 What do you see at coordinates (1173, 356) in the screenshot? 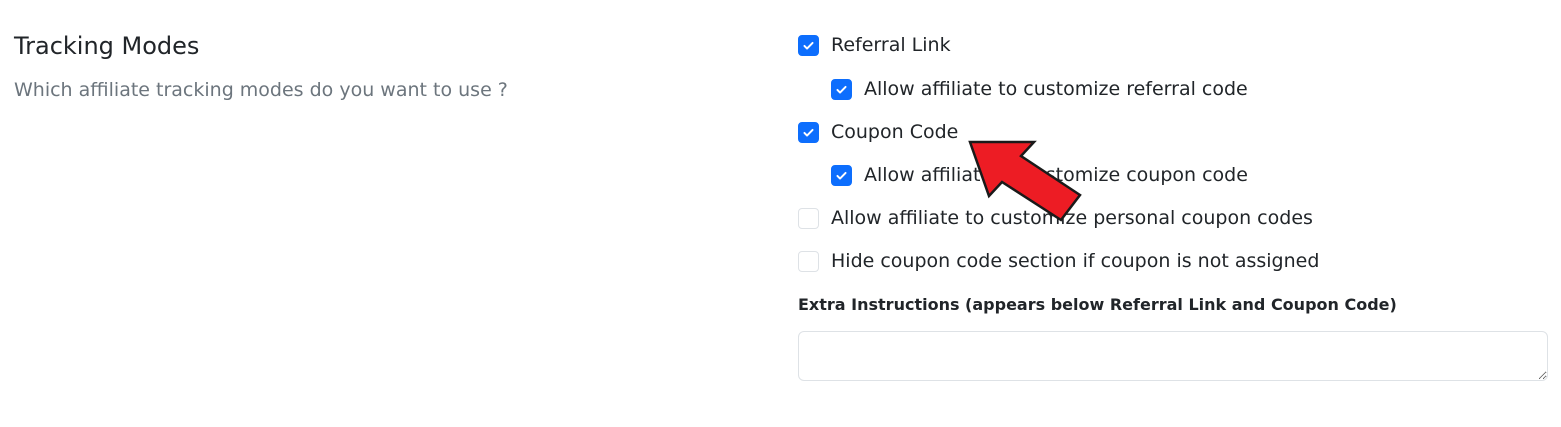
I see `extra-instructions-textarea` at bounding box center [1173, 356].